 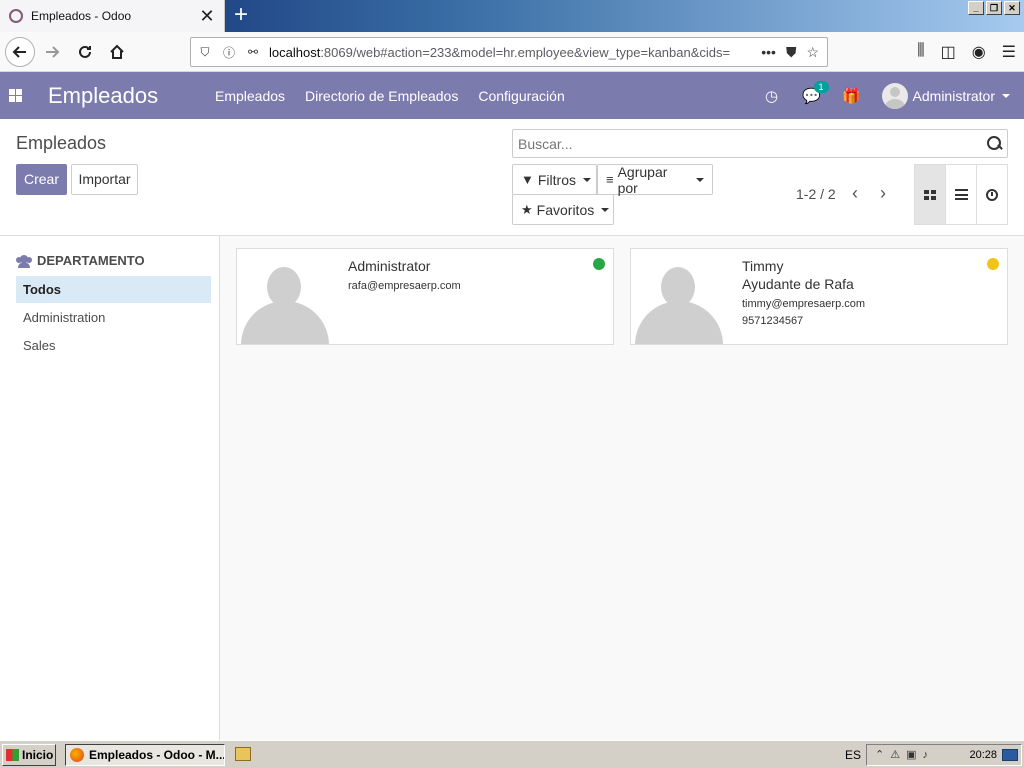 I want to click on system-tray: ⌃⚠▣♪ 20:28, so click(x=944, y=755).